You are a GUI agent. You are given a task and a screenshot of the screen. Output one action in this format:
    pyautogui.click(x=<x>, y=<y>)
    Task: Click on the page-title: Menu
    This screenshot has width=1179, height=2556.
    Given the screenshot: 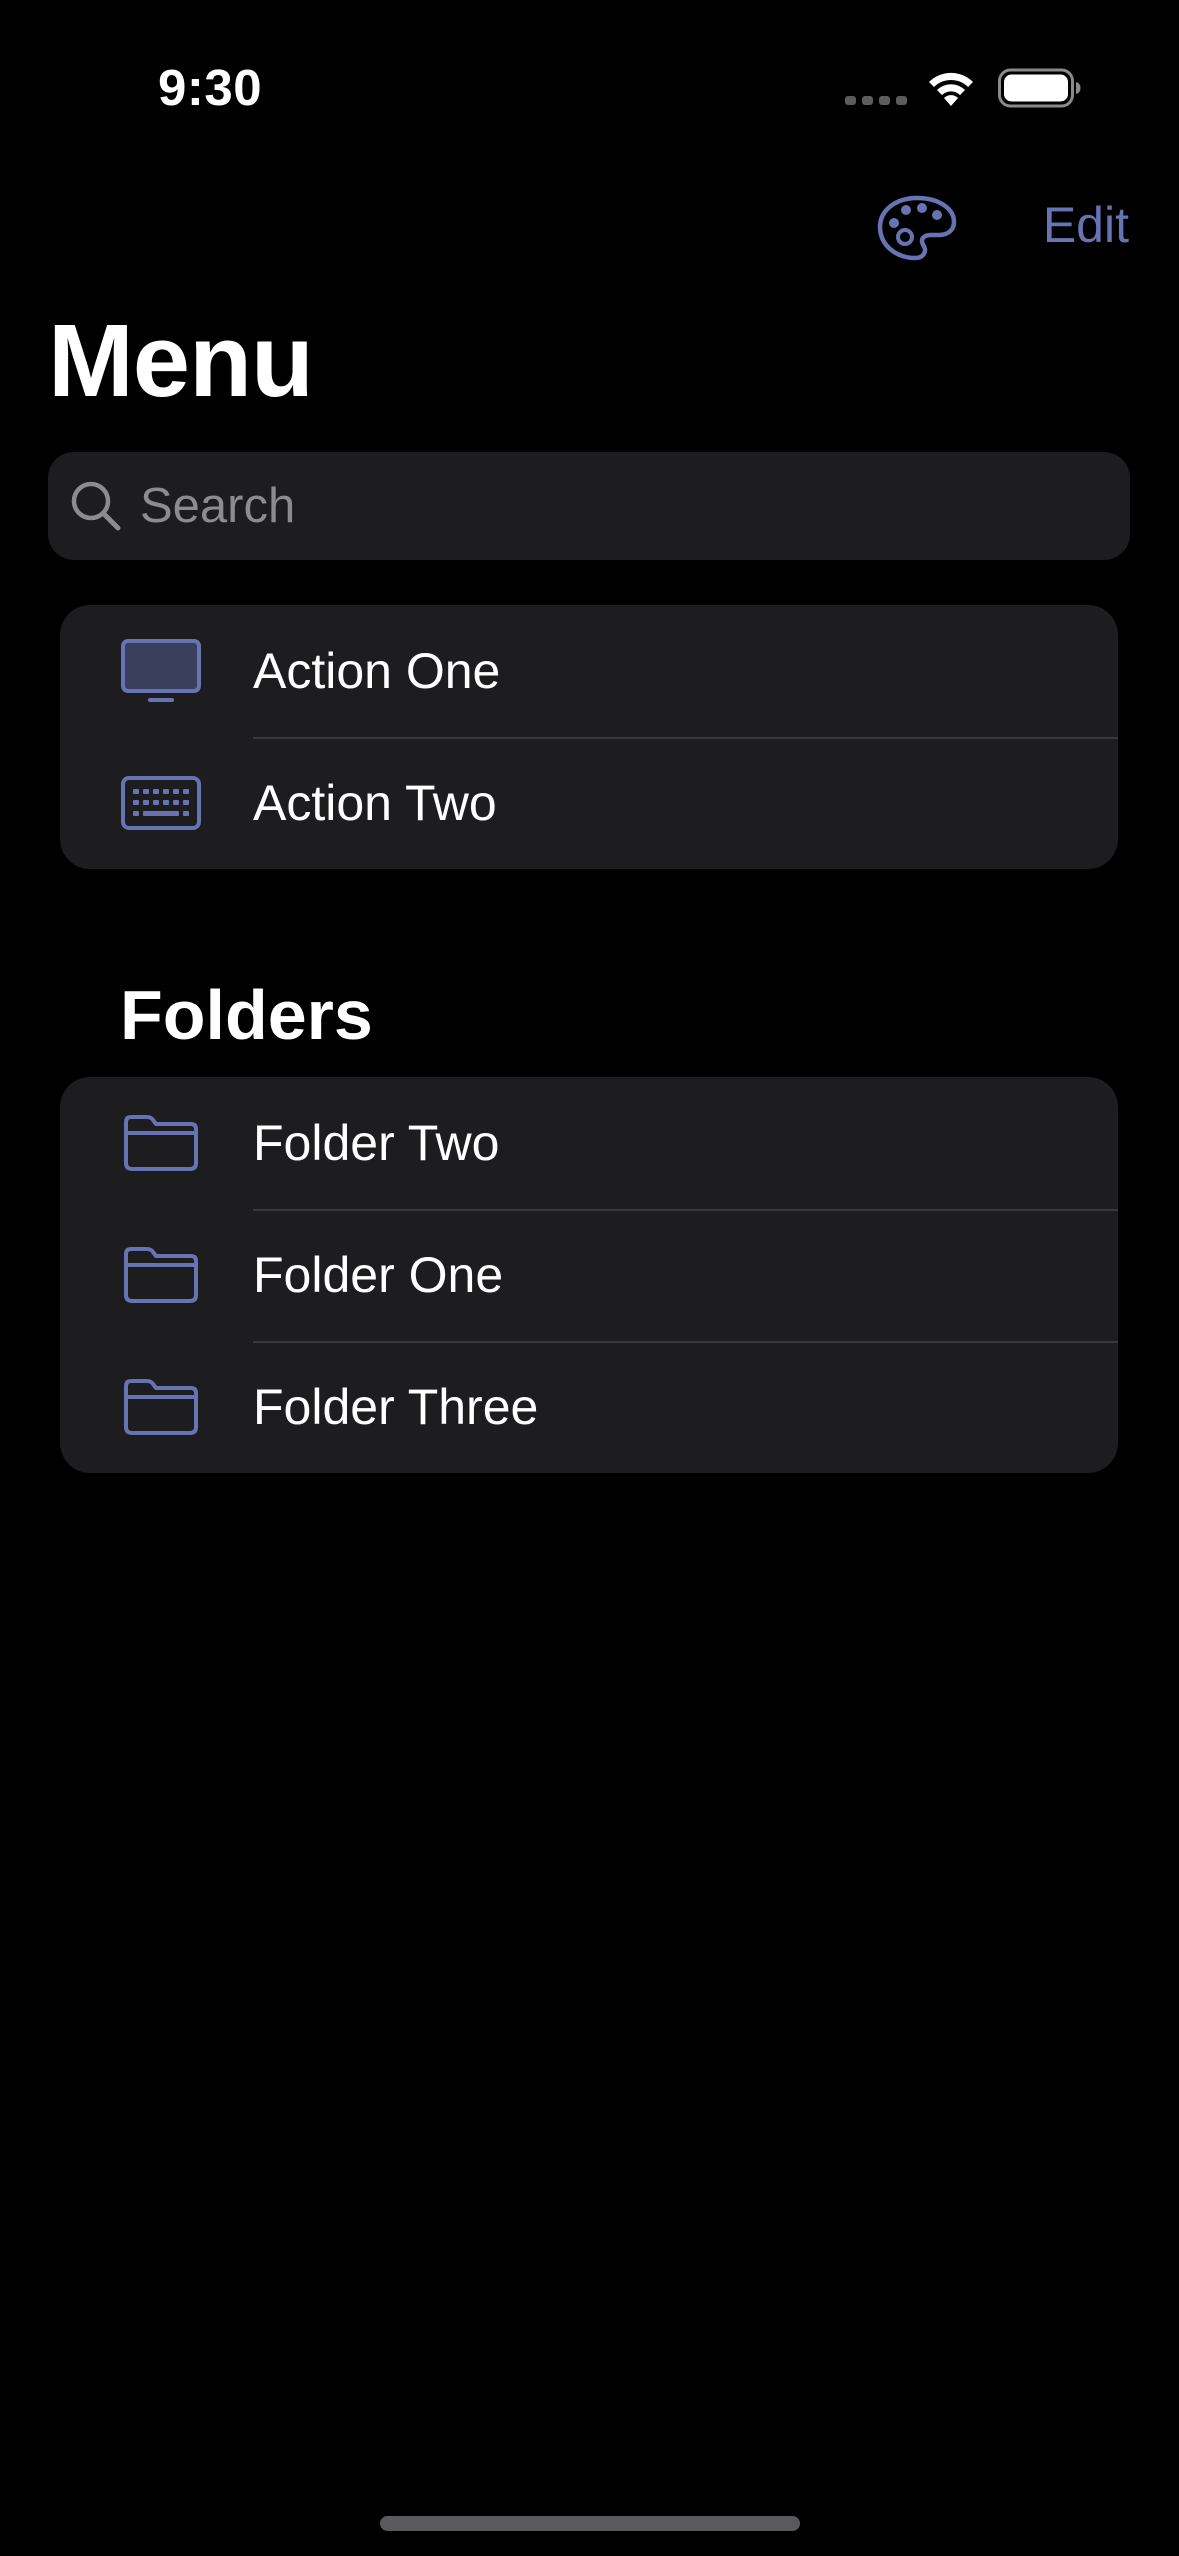 What is the action you would take?
    pyautogui.click(x=181, y=360)
    